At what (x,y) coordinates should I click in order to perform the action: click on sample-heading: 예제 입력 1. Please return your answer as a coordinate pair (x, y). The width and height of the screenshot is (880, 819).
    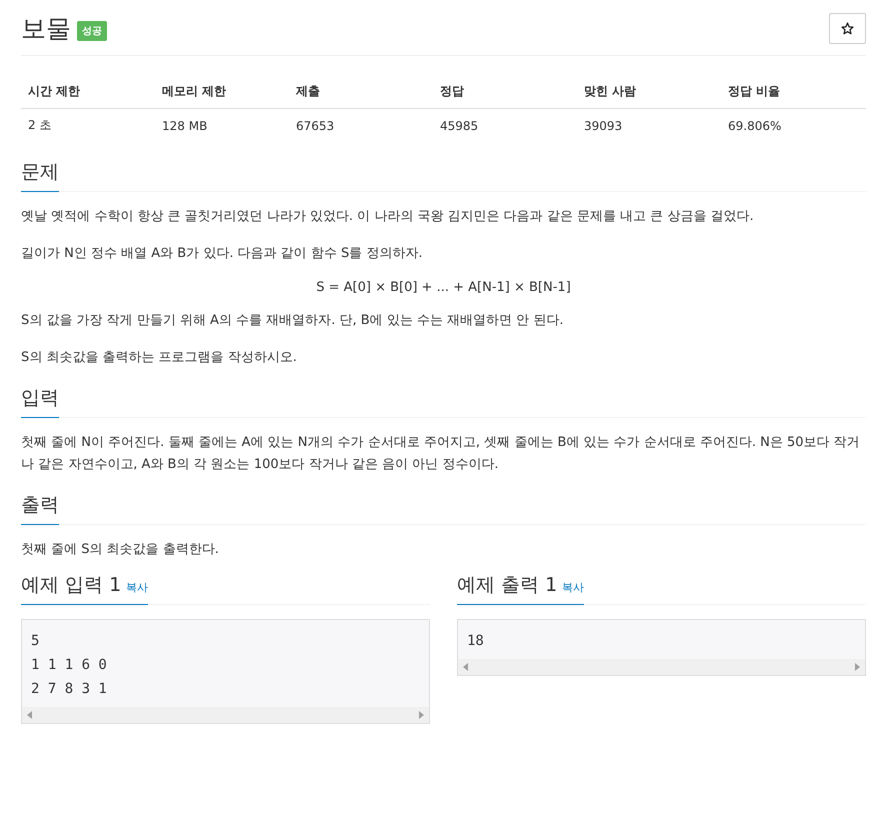
    Looking at the image, I should click on (71, 585).